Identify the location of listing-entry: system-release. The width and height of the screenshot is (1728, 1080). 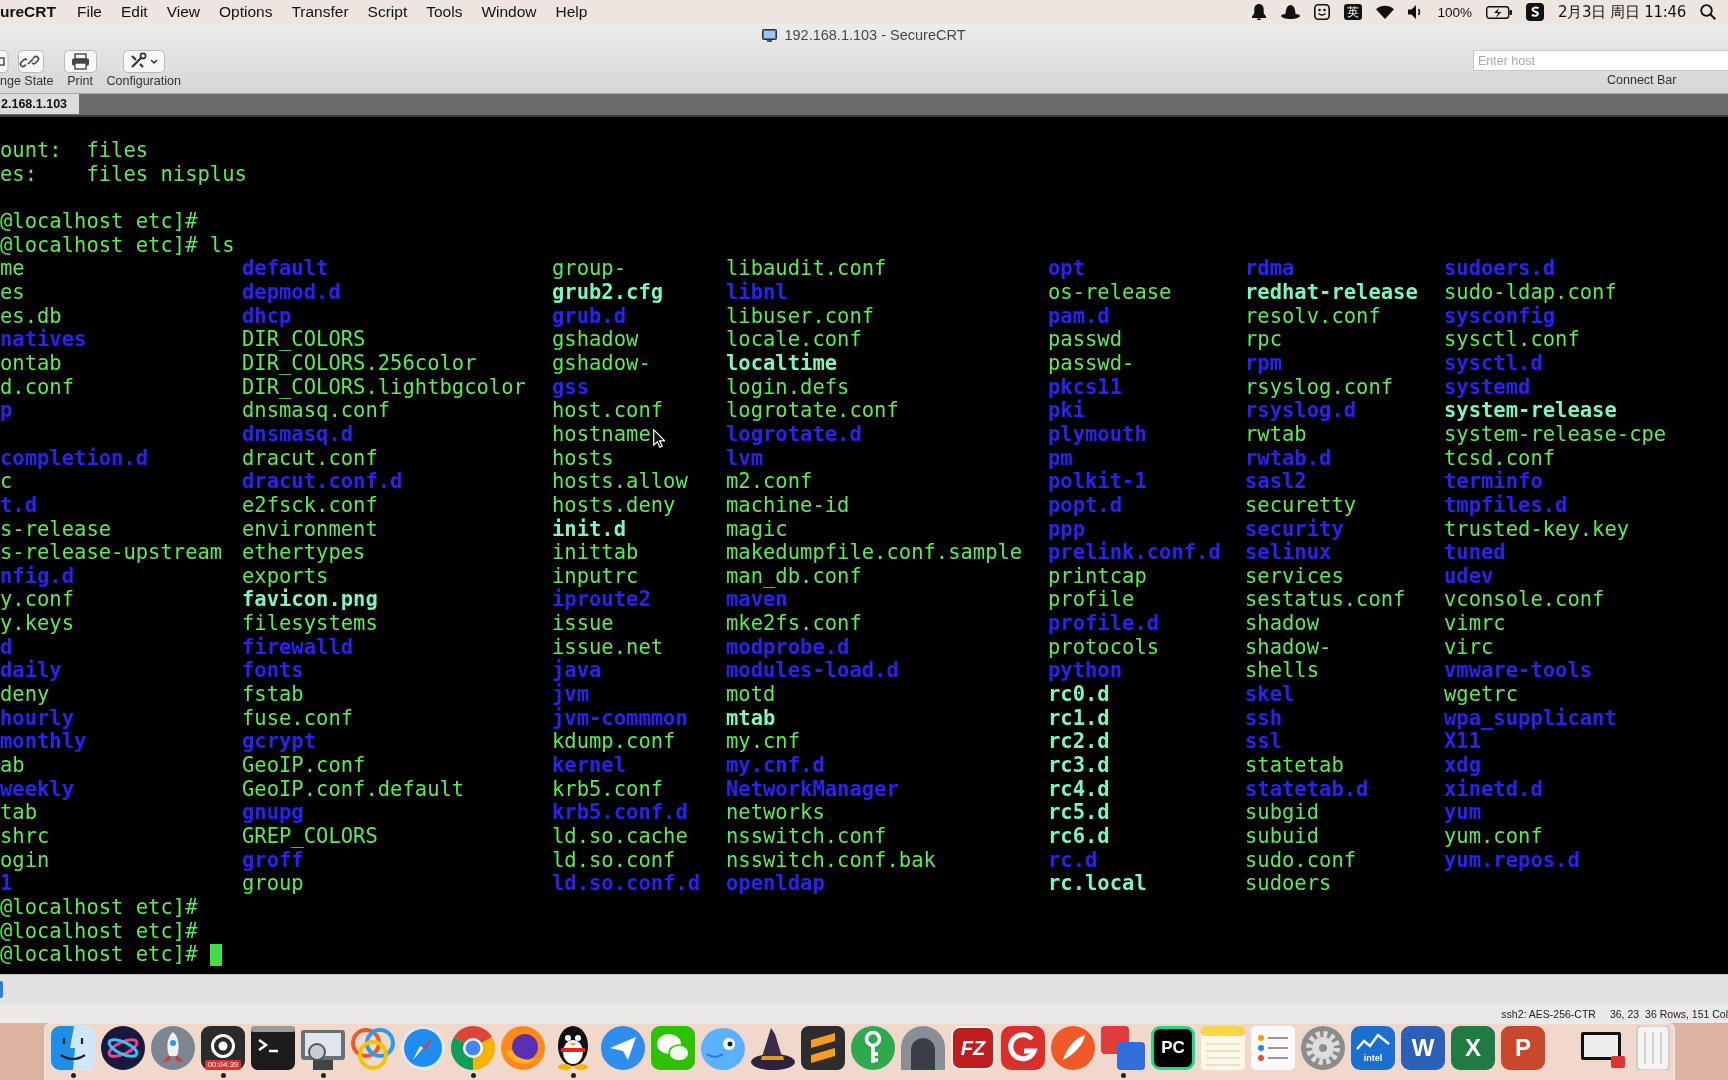
(1530, 410).